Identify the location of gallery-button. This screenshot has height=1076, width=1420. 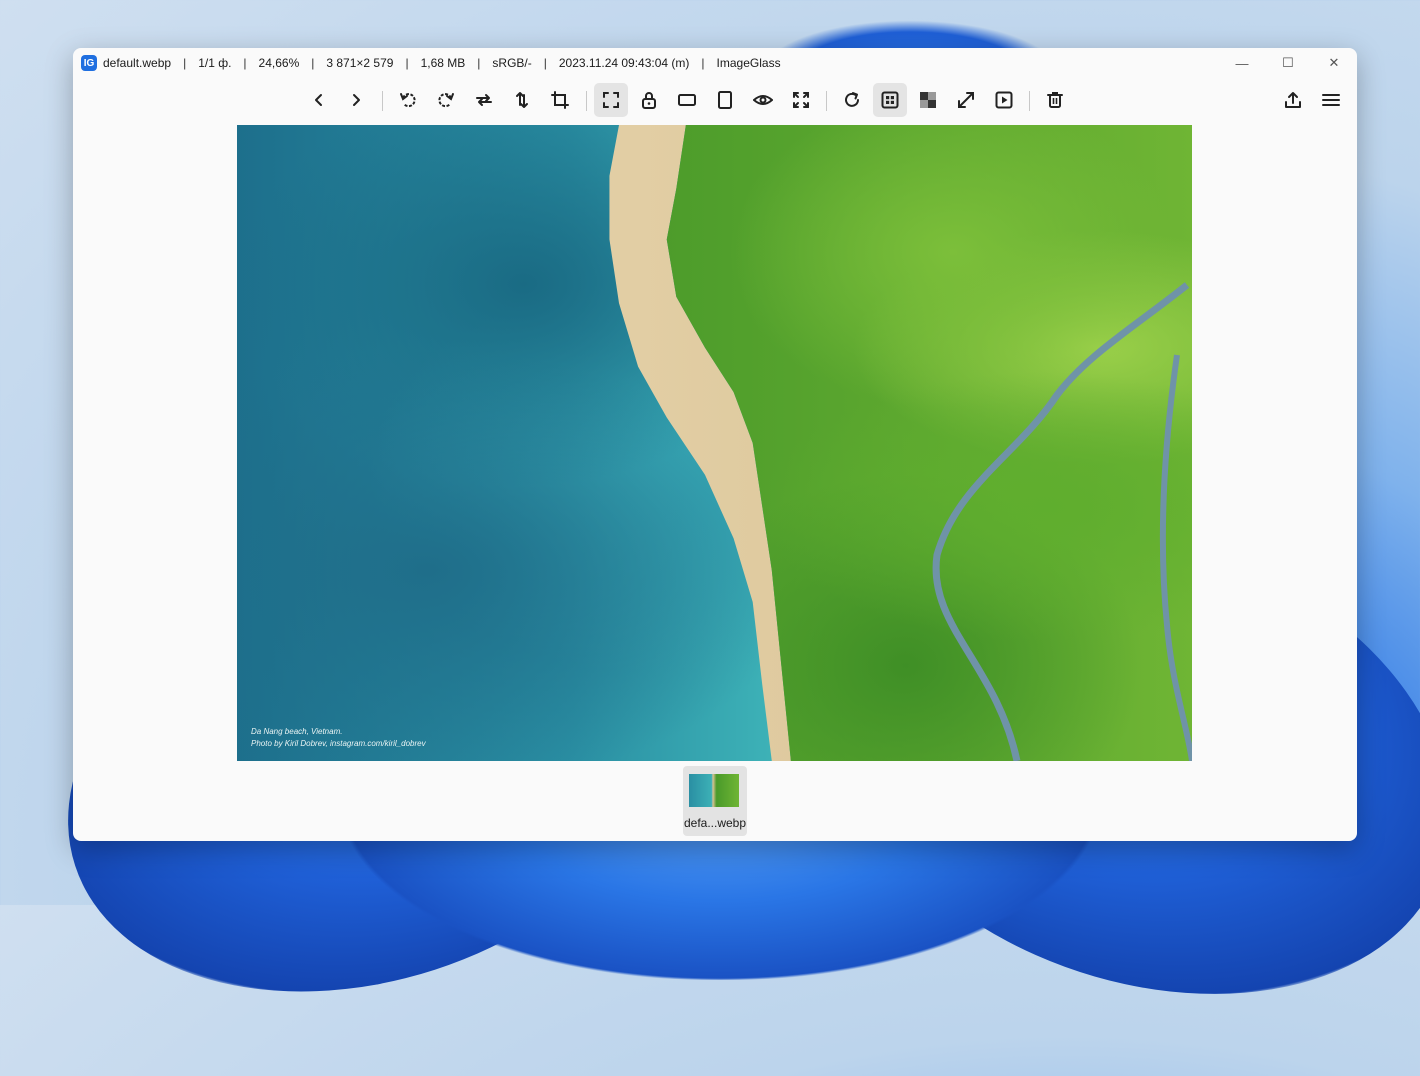
(890, 100).